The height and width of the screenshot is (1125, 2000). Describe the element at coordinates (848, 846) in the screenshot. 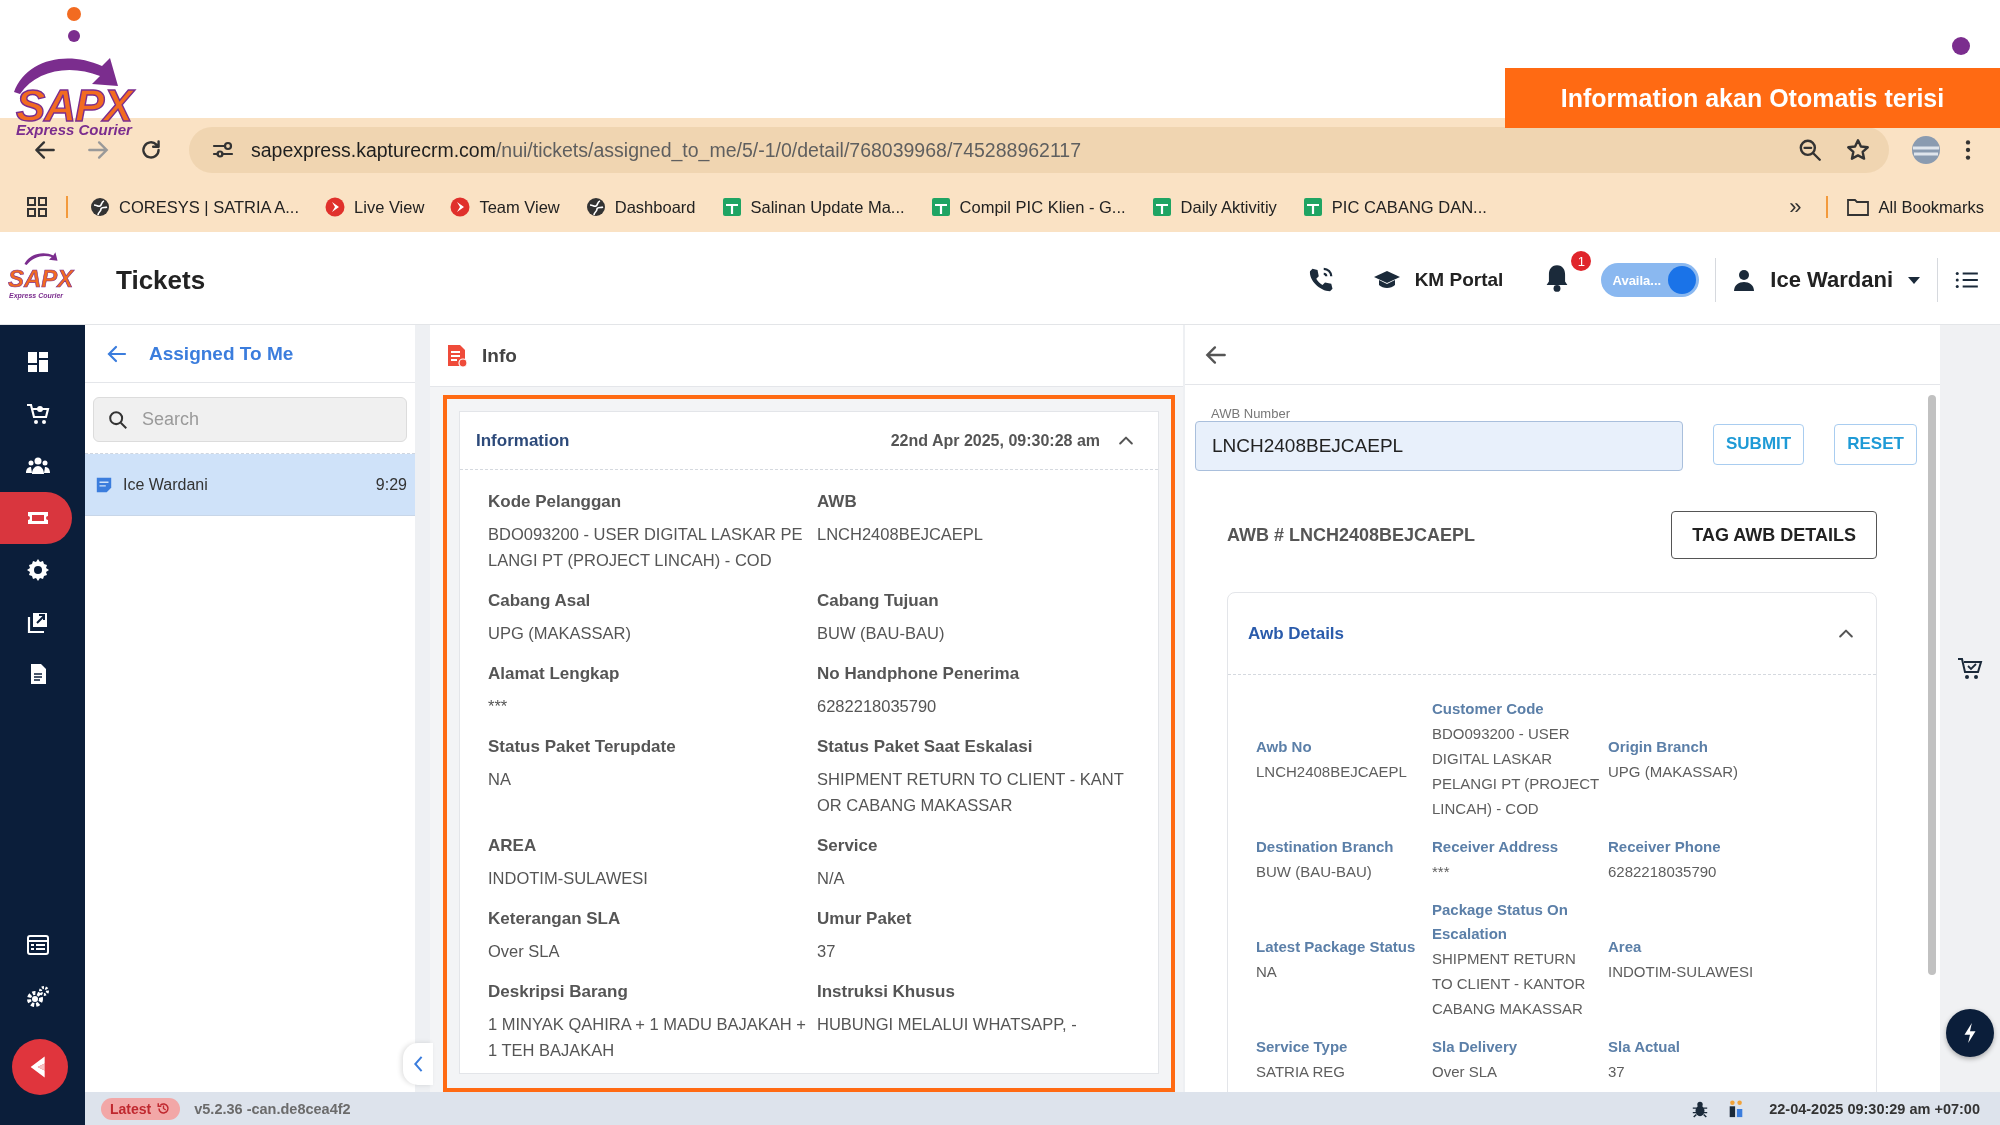

I see `field-label: Service` at that location.